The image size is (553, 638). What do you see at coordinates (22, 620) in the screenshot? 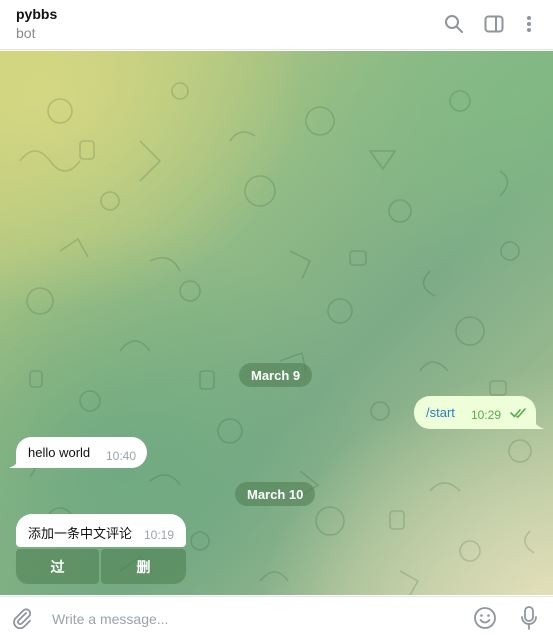
I see `attach-icon` at bounding box center [22, 620].